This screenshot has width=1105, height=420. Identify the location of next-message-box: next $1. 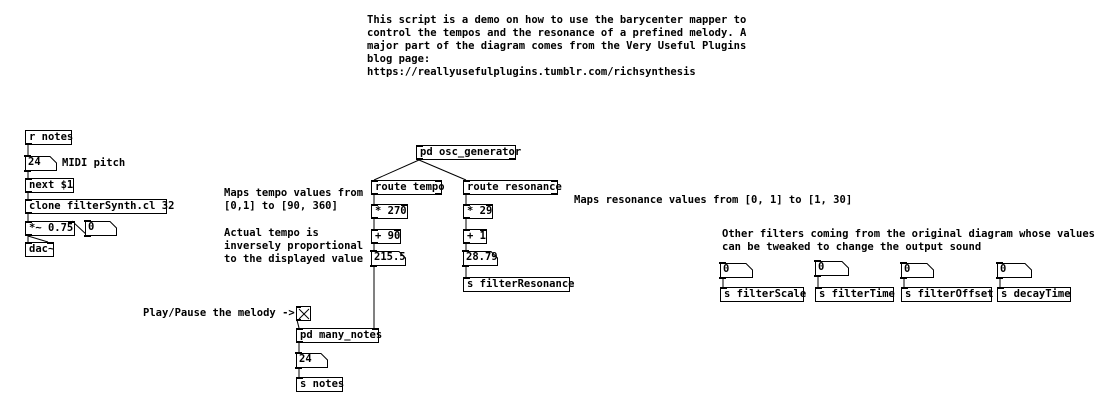
(49, 185).